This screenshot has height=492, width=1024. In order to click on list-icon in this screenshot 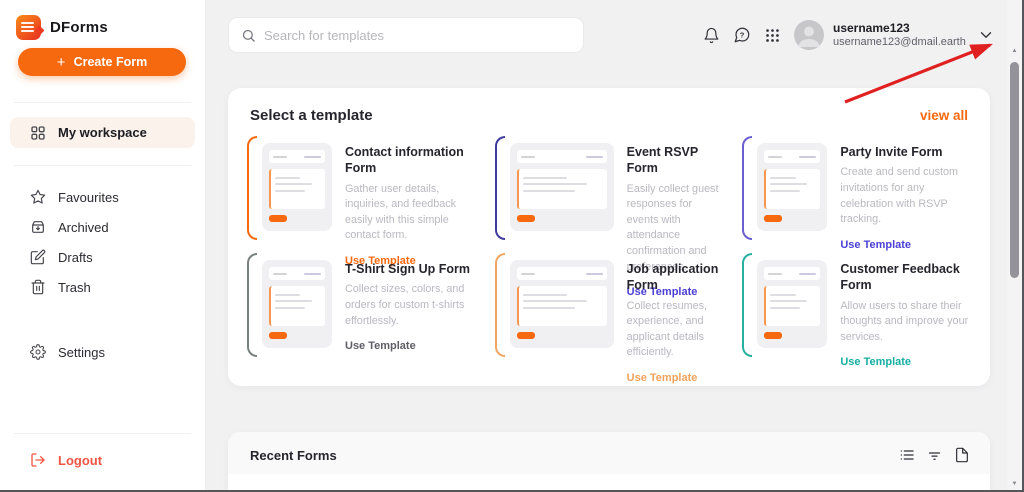, I will do `click(907, 455)`.